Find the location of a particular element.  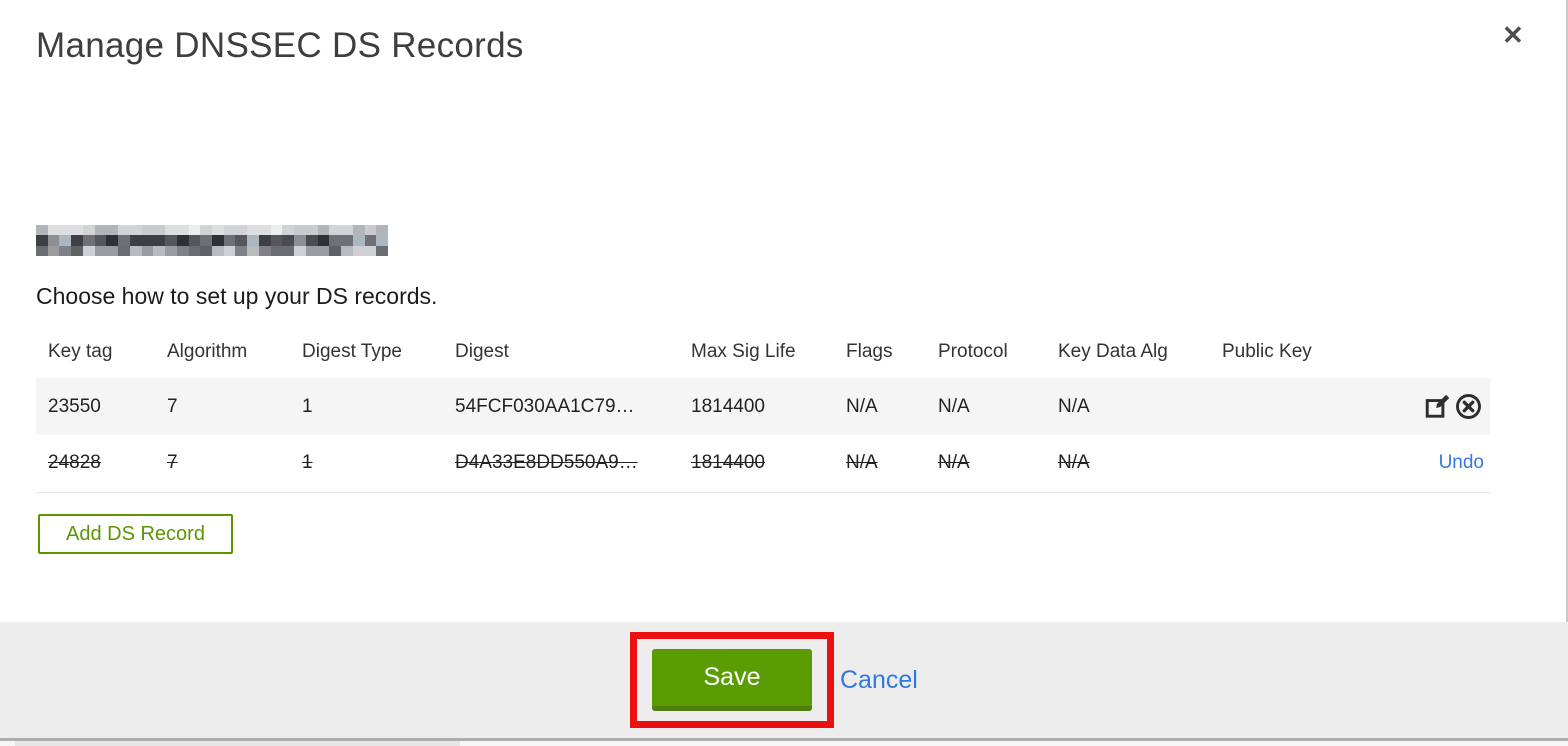

row-actions is located at coordinates (1425, 406).